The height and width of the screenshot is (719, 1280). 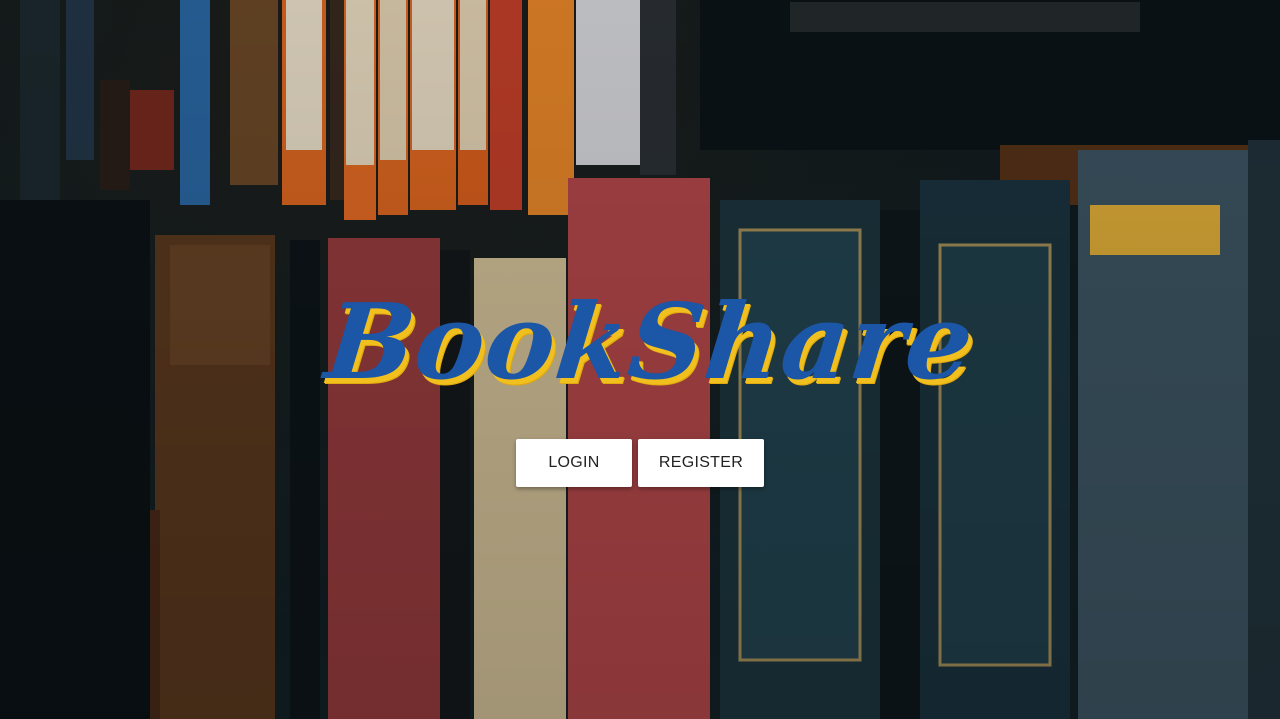 What do you see at coordinates (701, 463) in the screenshot?
I see `register-button: REGISTER` at bounding box center [701, 463].